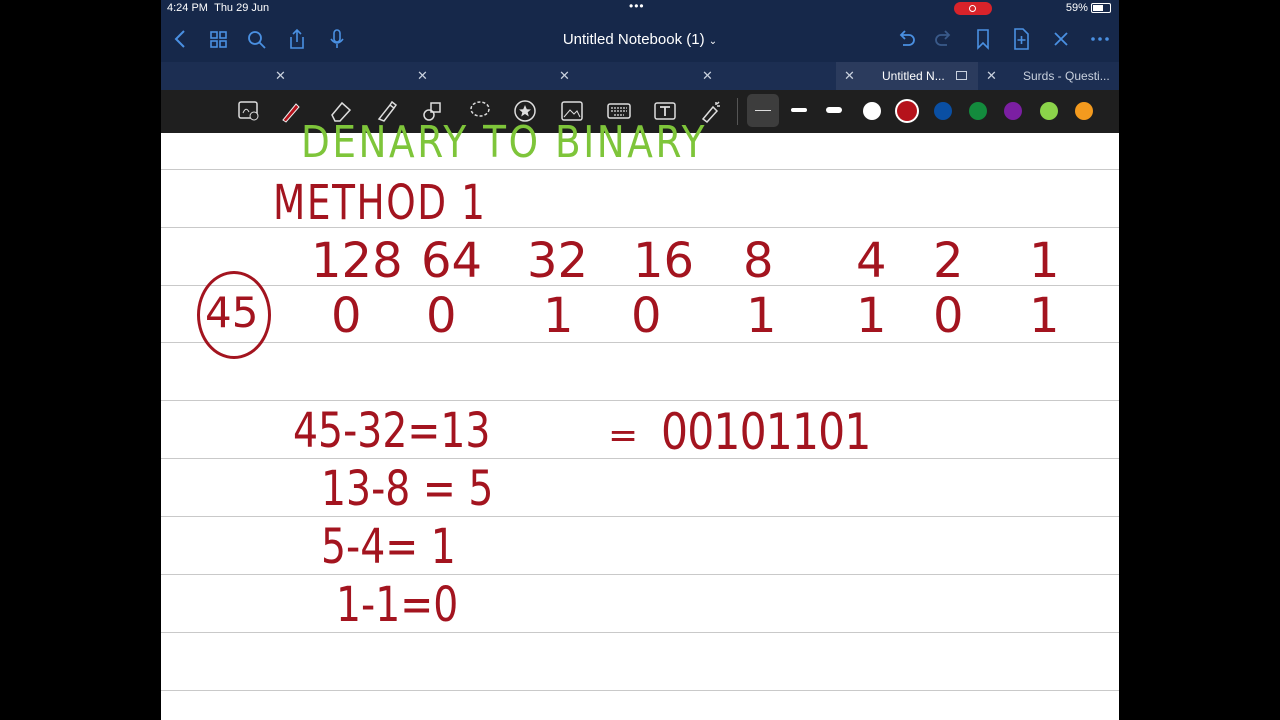 Image resolution: width=1280 pixels, height=720 pixels. What do you see at coordinates (441, 316) in the screenshot?
I see `bit-64: 0` at bounding box center [441, 316].